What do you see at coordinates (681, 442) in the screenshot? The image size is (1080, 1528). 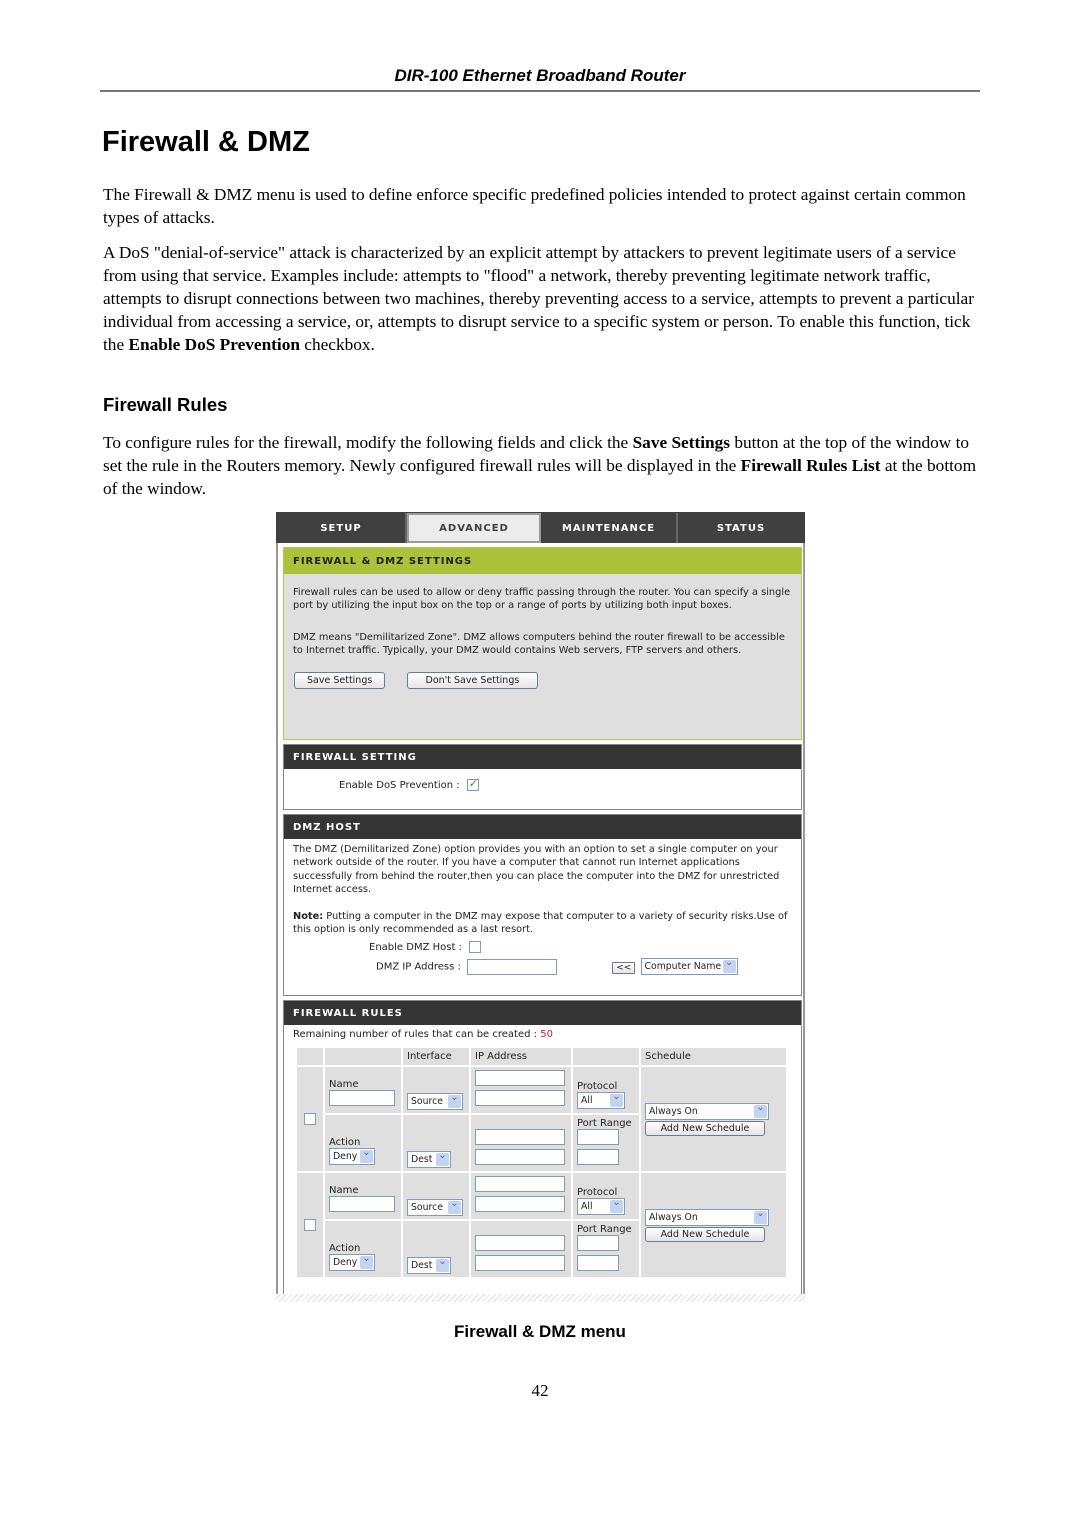 I see `rules-bold-1: Save Settings` at bounding box center [681, 442].